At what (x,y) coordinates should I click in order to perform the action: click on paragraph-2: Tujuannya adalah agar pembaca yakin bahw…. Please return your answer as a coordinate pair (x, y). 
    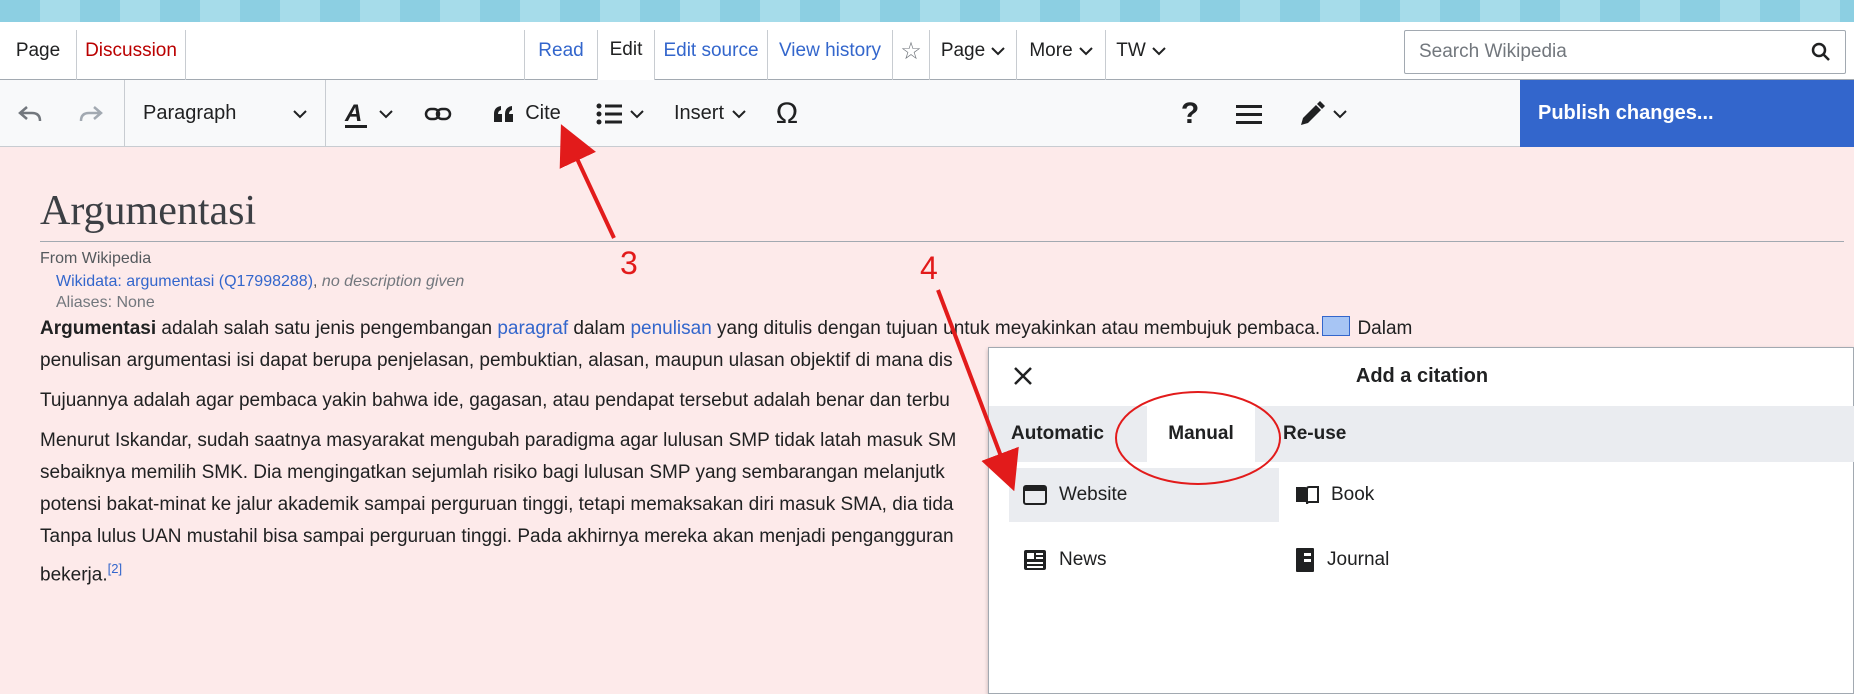
    Looking at the image, I should click on (495, 400).